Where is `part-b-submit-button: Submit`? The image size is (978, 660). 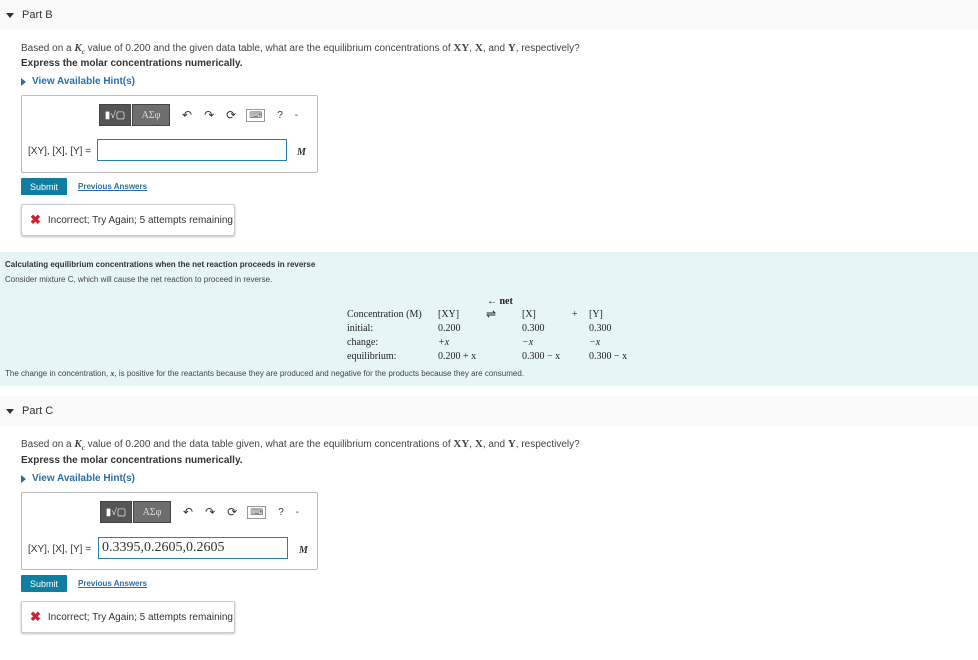
part-b-submit-button: Submit is located at coordinates (44, 186).